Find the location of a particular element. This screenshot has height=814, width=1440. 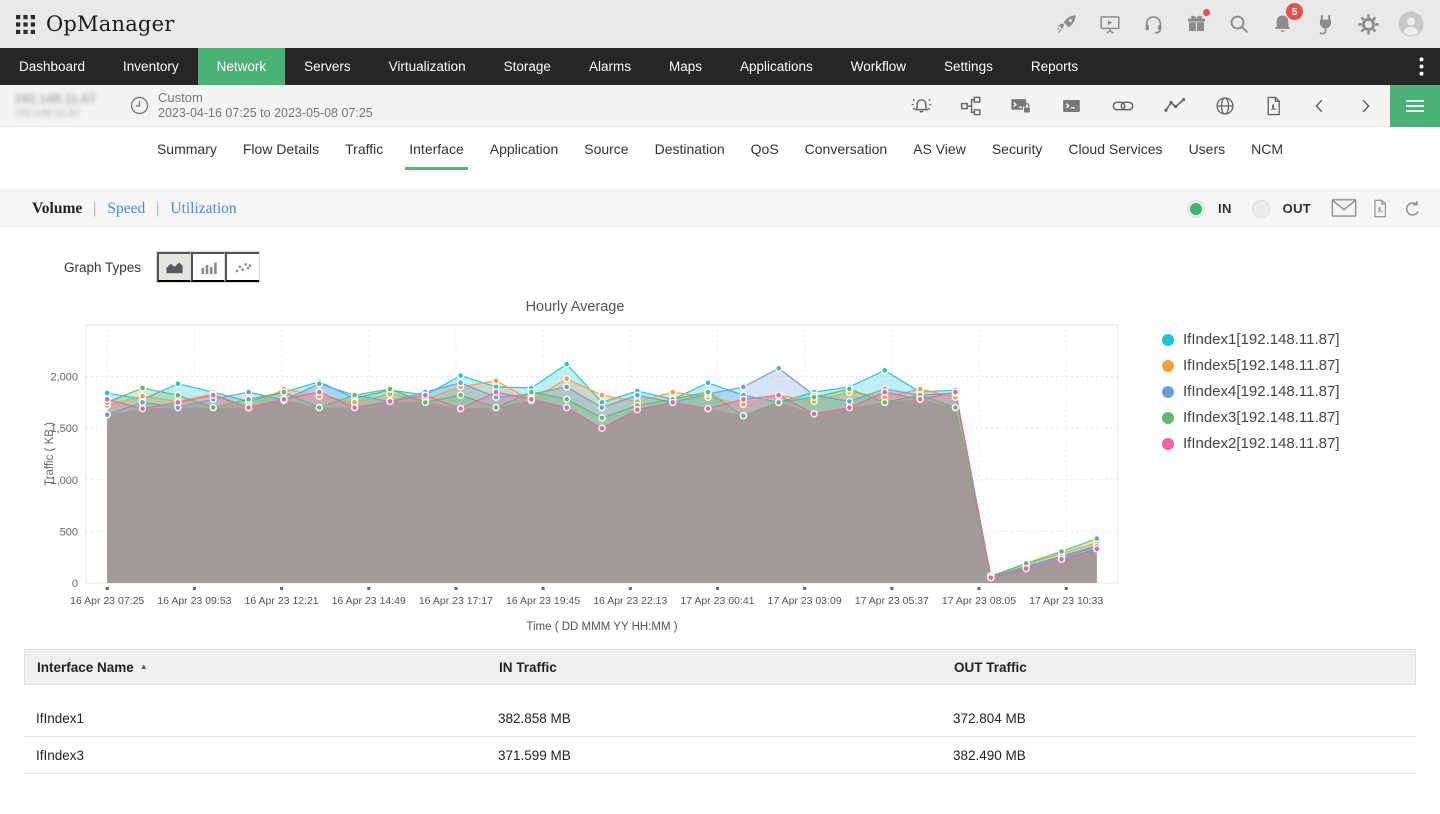

device-name-blurred: 192.148.11.87 192.148.11.87 is located at coordinates (61, 105).